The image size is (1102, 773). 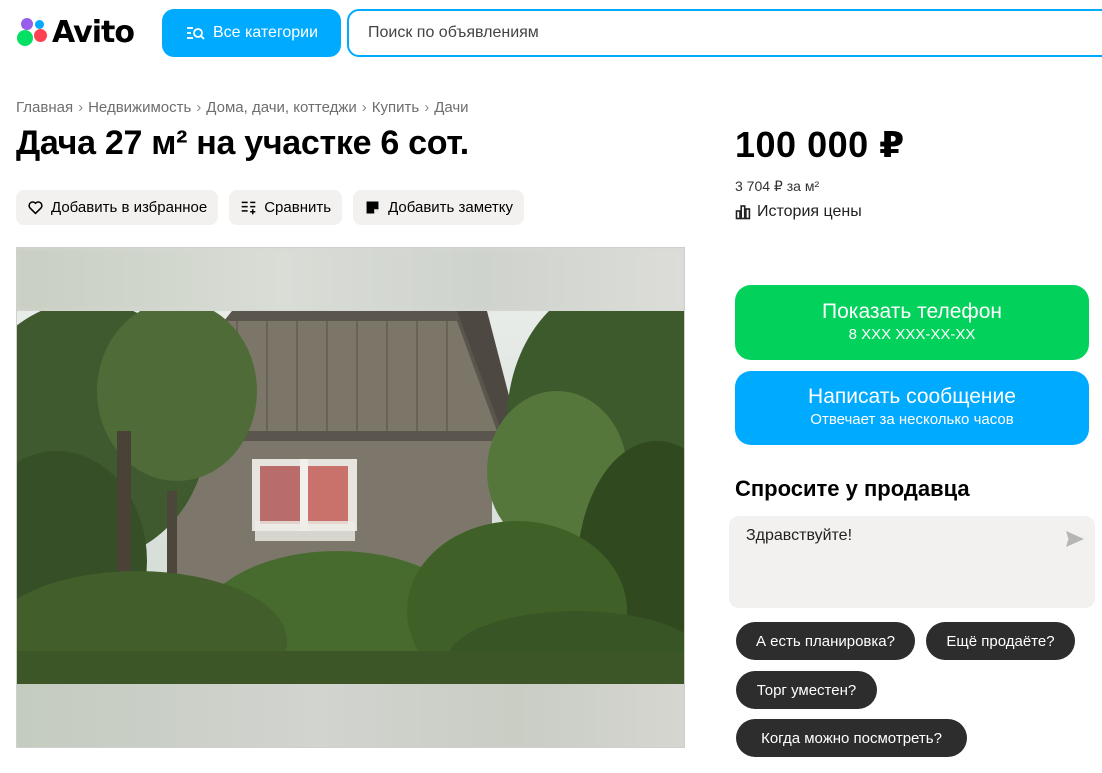 What do you see at coordinates (350, 715) in the screenshot?
I see `photo-blur-bottom` at bounding box center [350, 715].